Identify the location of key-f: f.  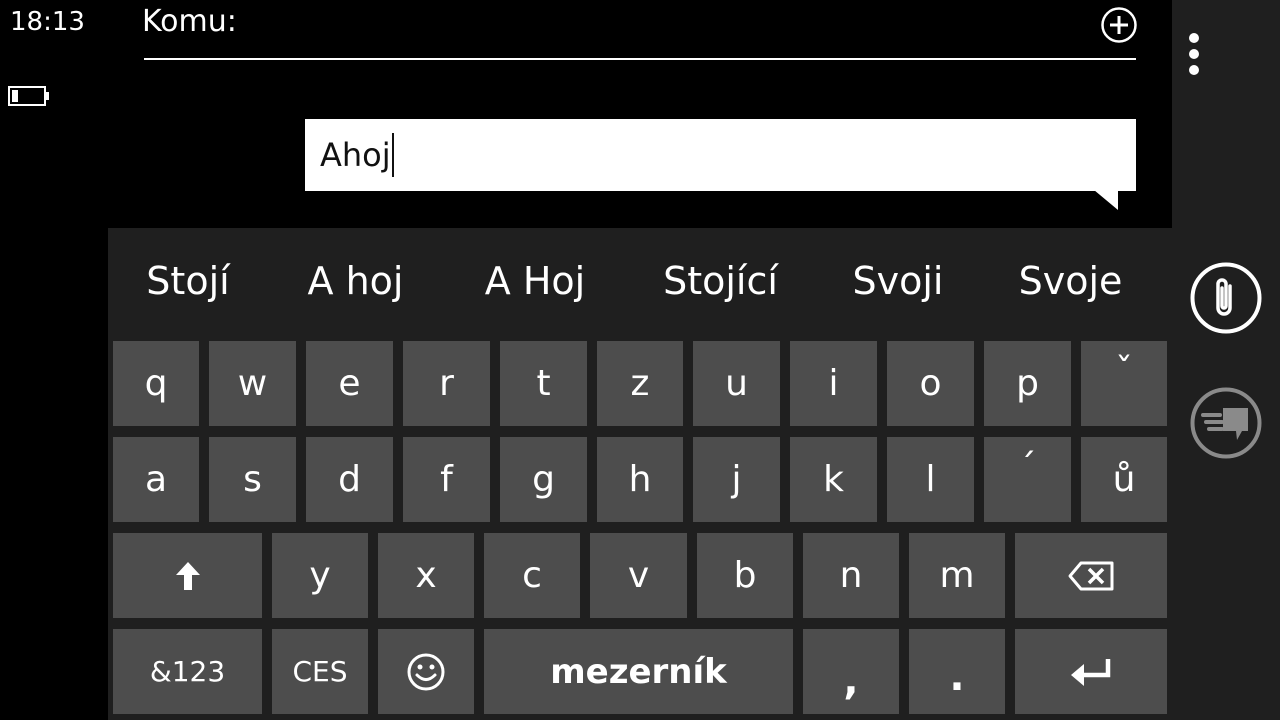
(446, 479).